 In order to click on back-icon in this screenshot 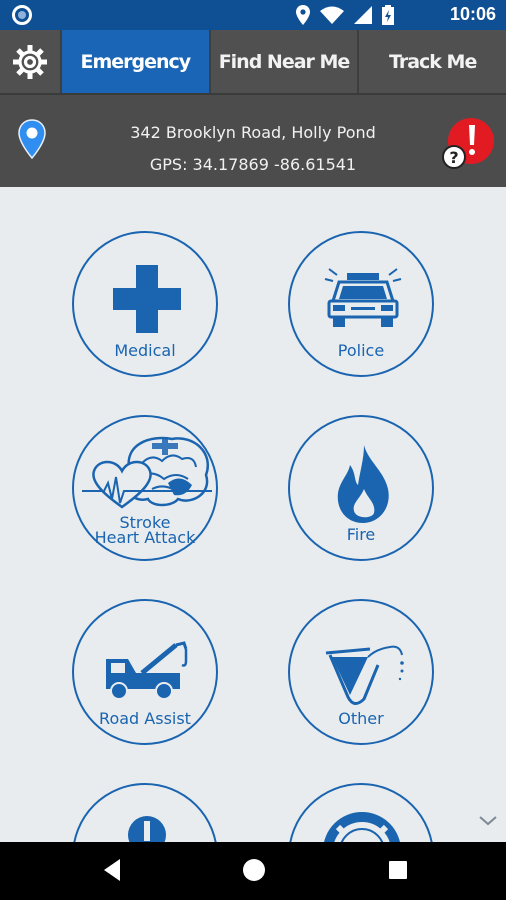, I will do `click(112, 870)`.